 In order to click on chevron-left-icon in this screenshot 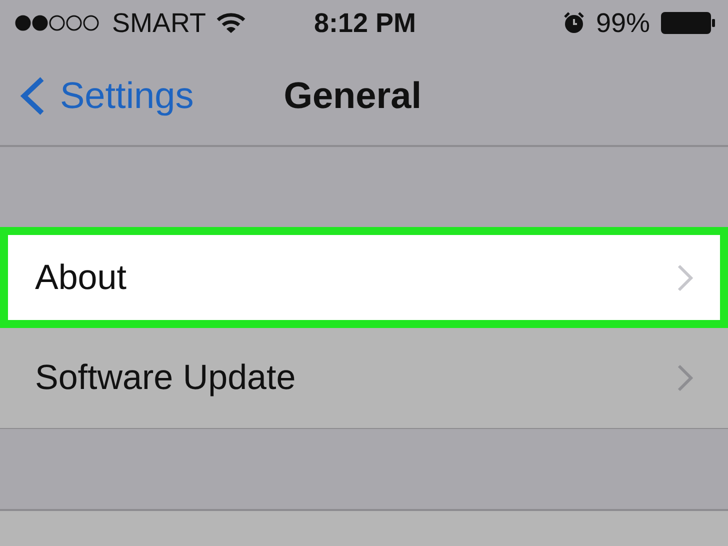, I will do `click(32, 96)`.